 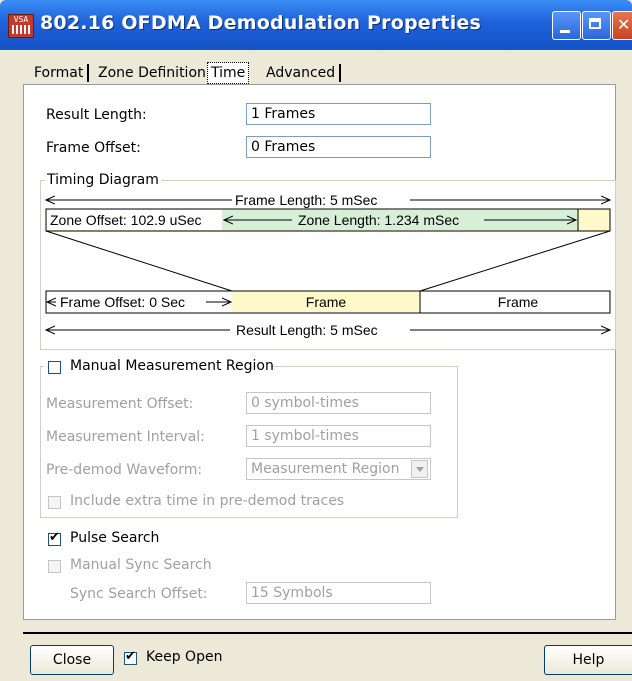 What do you see at coordinates (120, 404) in the screenshot?
I see `measurement-offset-label: Measurement Offset:` at bounding box center [120, 404].